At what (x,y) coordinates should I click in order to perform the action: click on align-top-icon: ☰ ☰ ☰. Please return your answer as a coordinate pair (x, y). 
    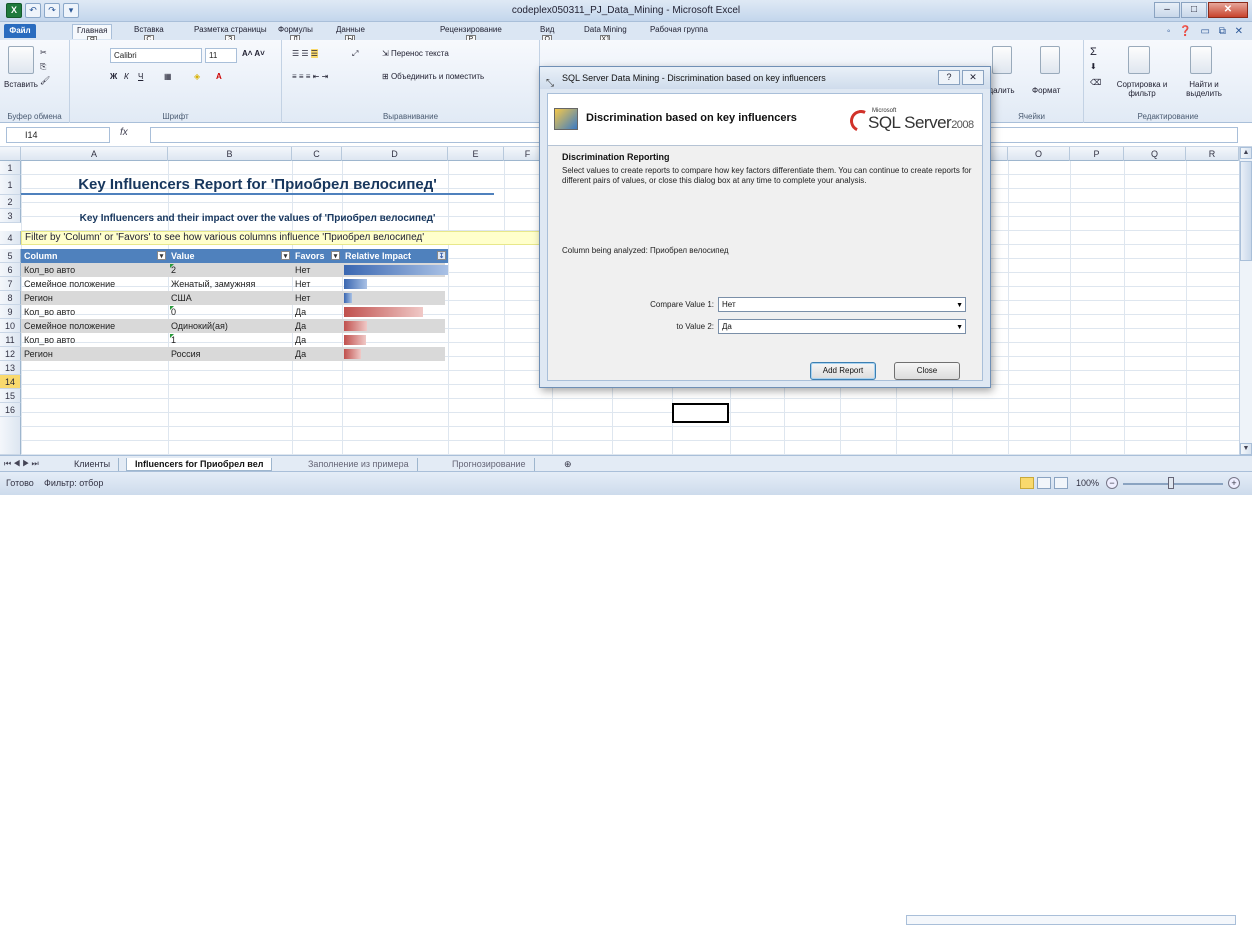
    Looking at the image, I should click on (305, 53).